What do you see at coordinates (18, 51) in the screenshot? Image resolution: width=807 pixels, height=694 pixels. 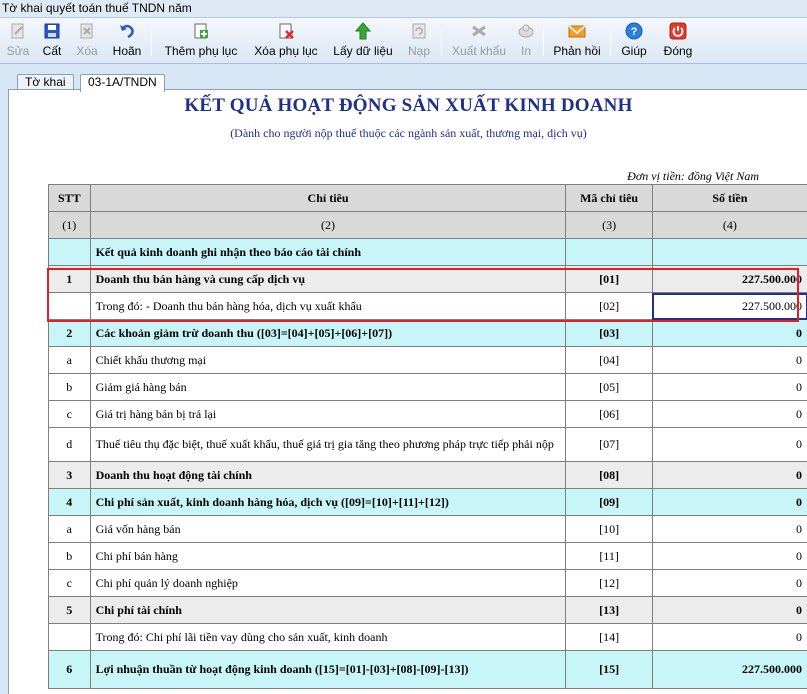 I see `edit-label: Sửa` at bounding box center [18, 51].